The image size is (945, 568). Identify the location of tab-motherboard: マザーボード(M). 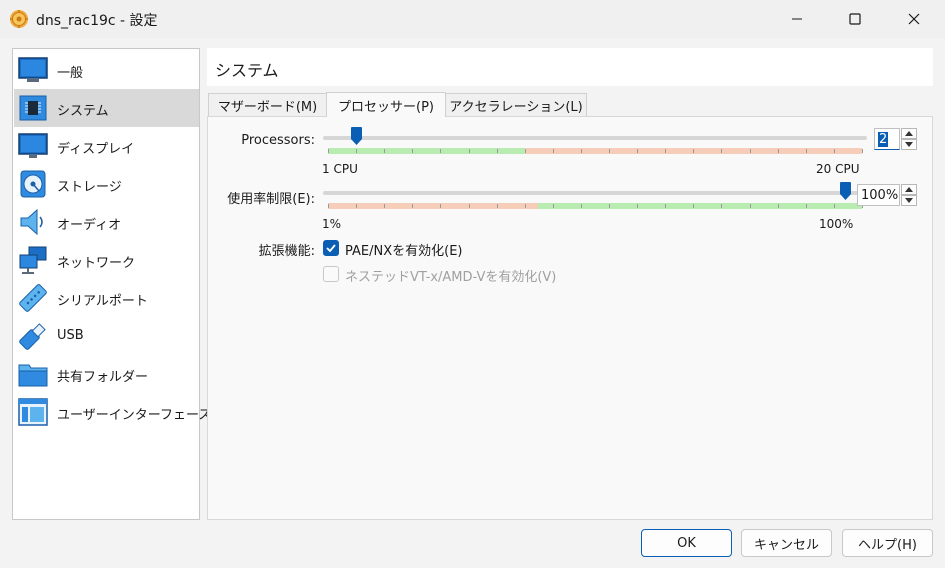
(267, 105).